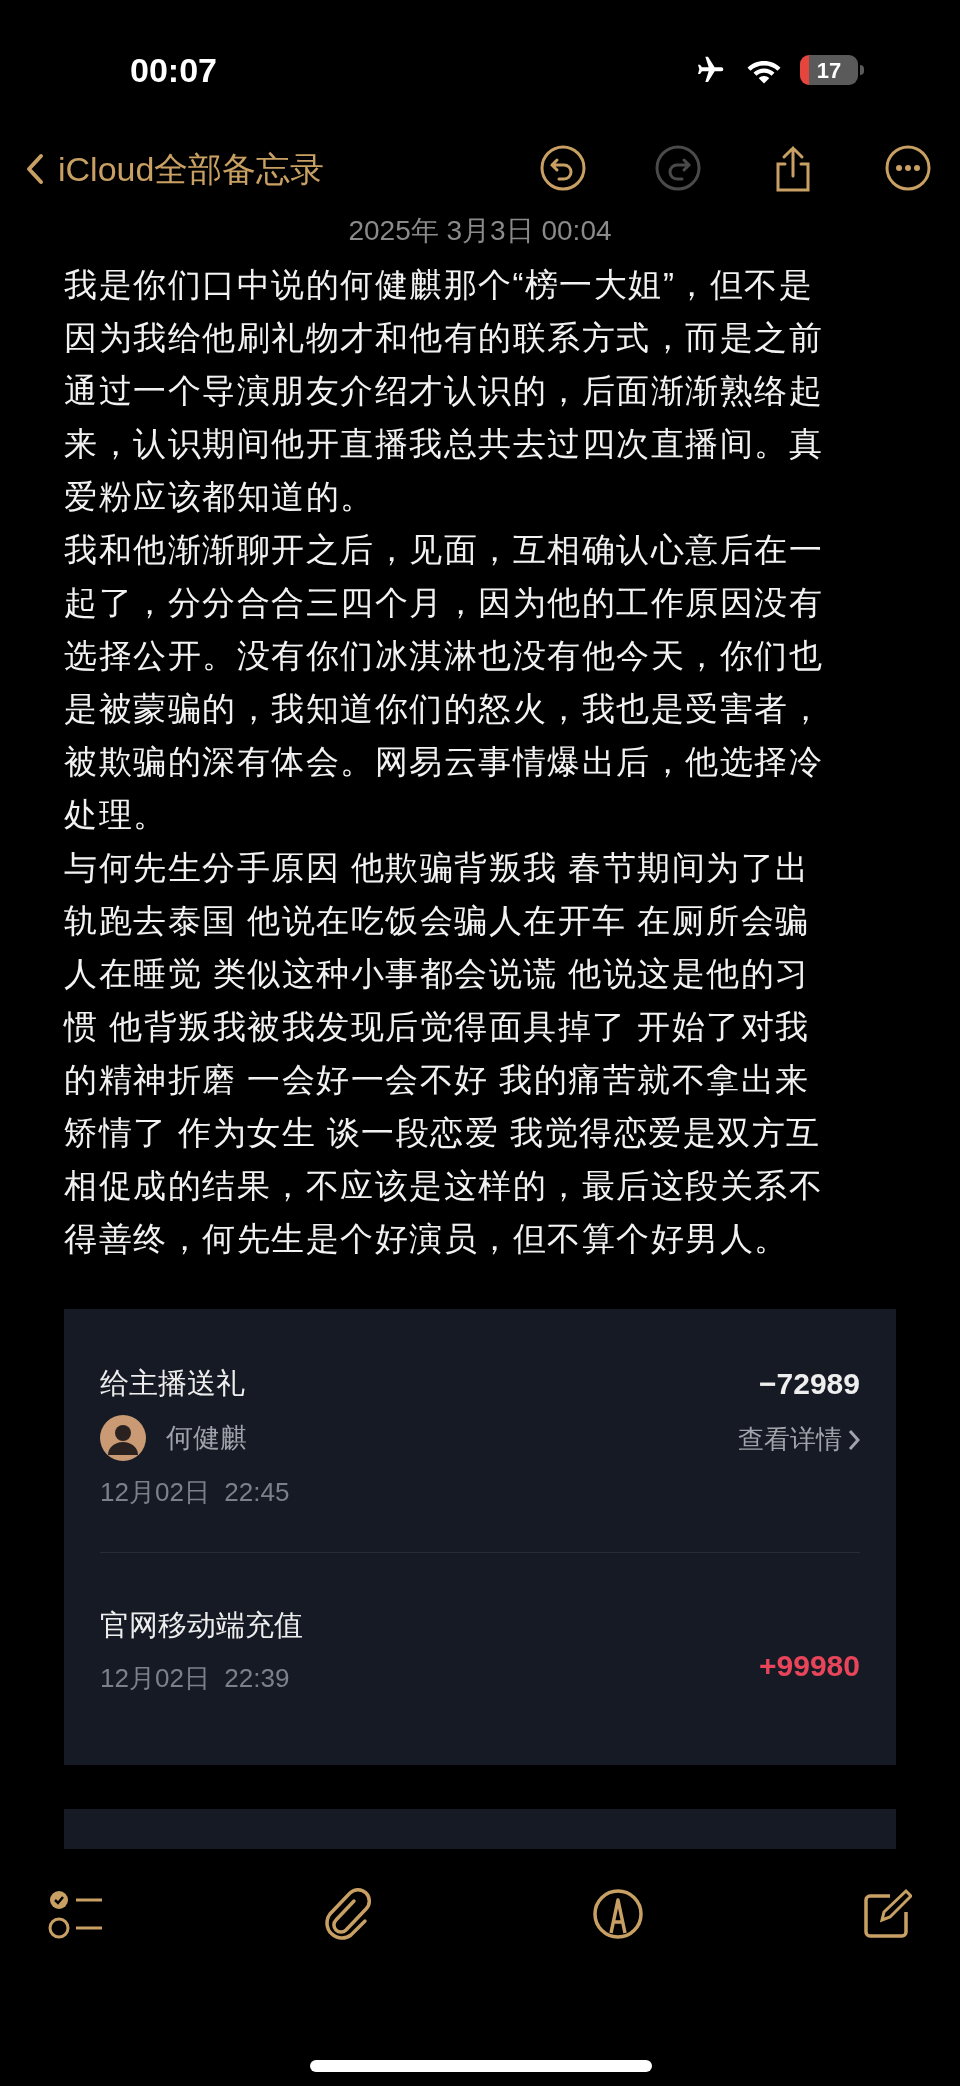 The height and width of the screenshot is (2086, 960). What do you see at coordinates (887, 1914) in the screenshot?
I see `compose-icon` at bounding box center [887, 1914].